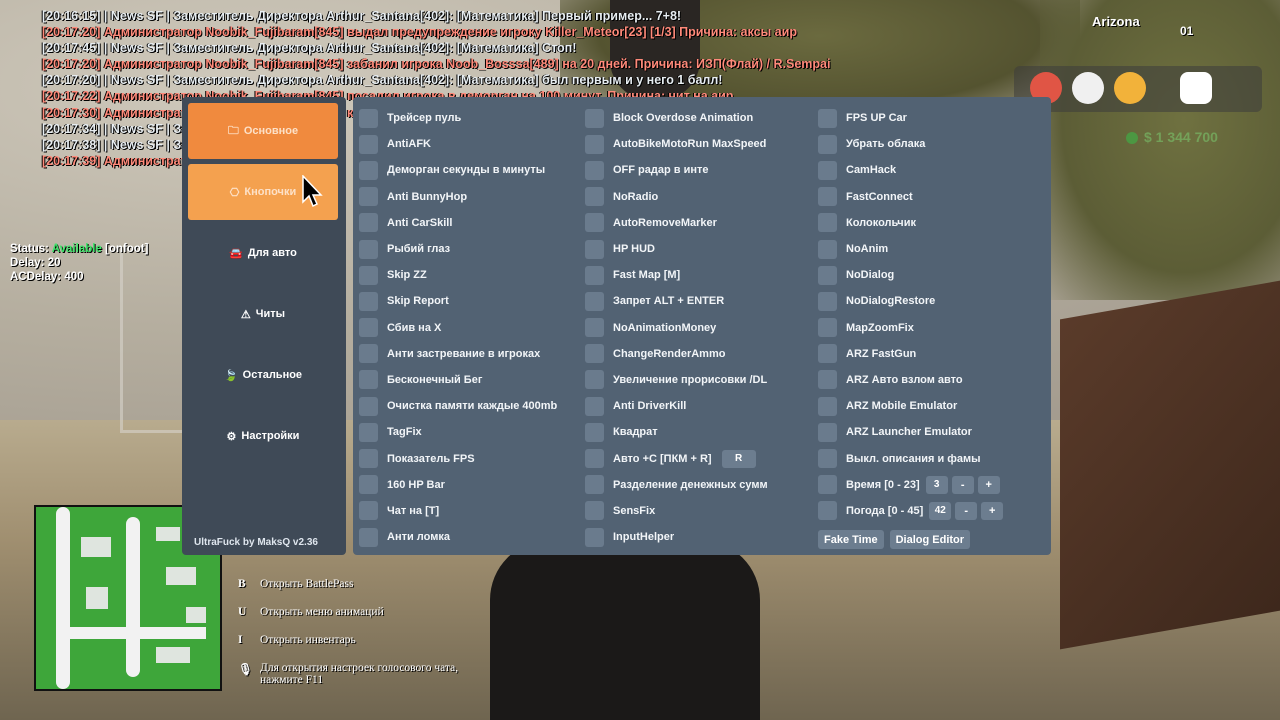  What do you see at coordinates (263, 253) in the screenshot?
I see `sidebar-item-3: 🚘 Для авто` at bounding box center [263, 253].